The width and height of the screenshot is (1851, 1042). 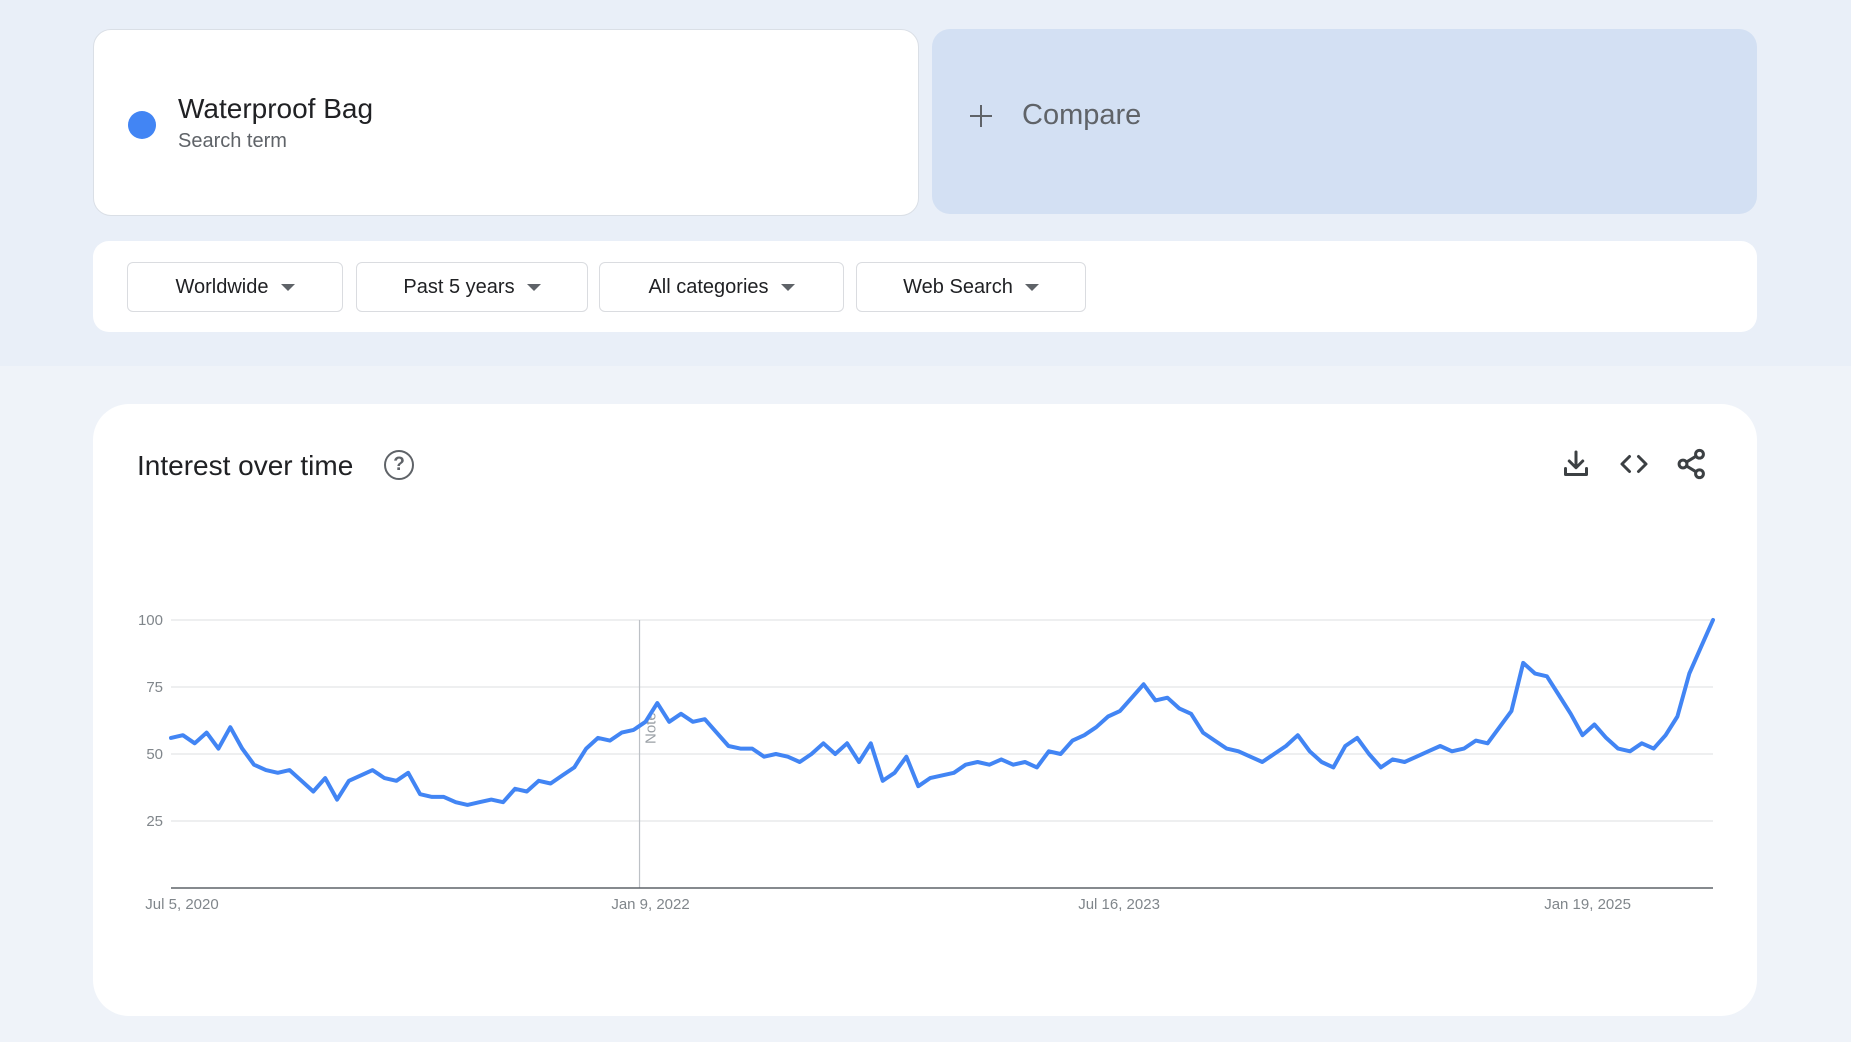 I want to click on search-type-filter-dropdown: Web Search, so click(x=971, y=287).